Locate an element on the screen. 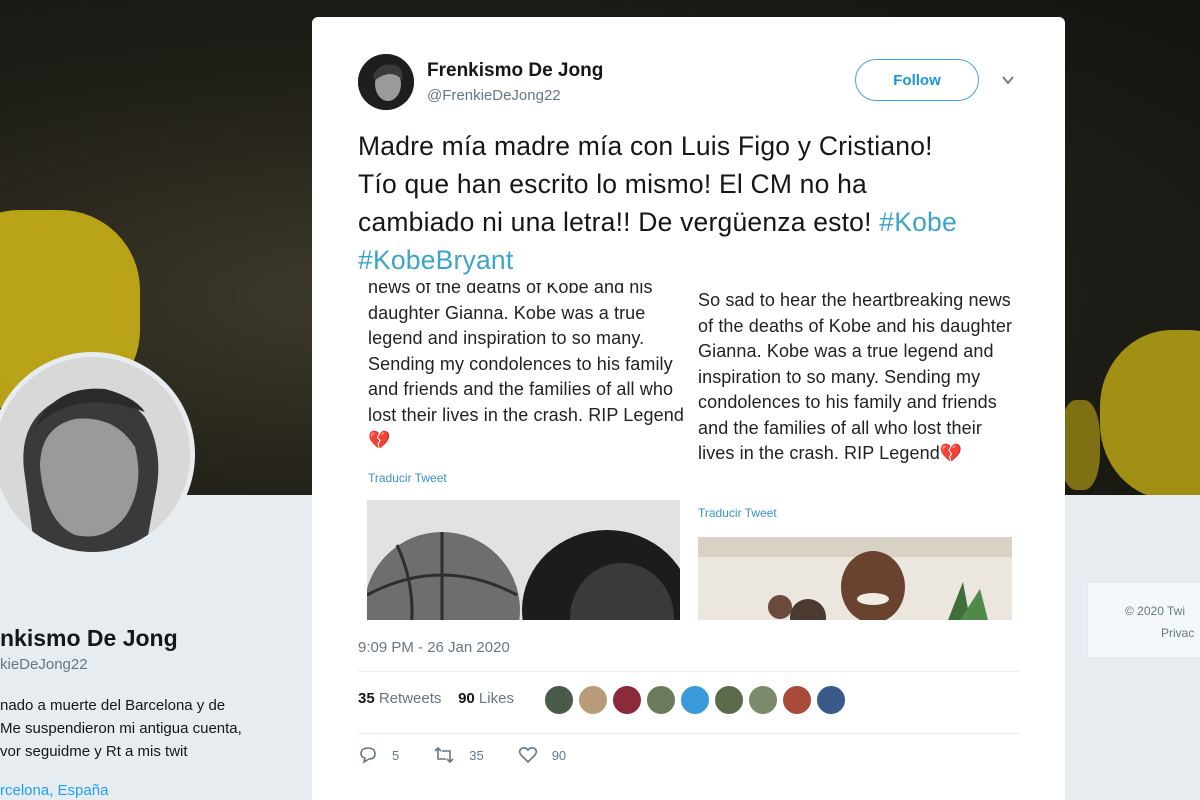 This screenshot has height=800, width=1200. retweet-icon is located at coordinates (444, 755).